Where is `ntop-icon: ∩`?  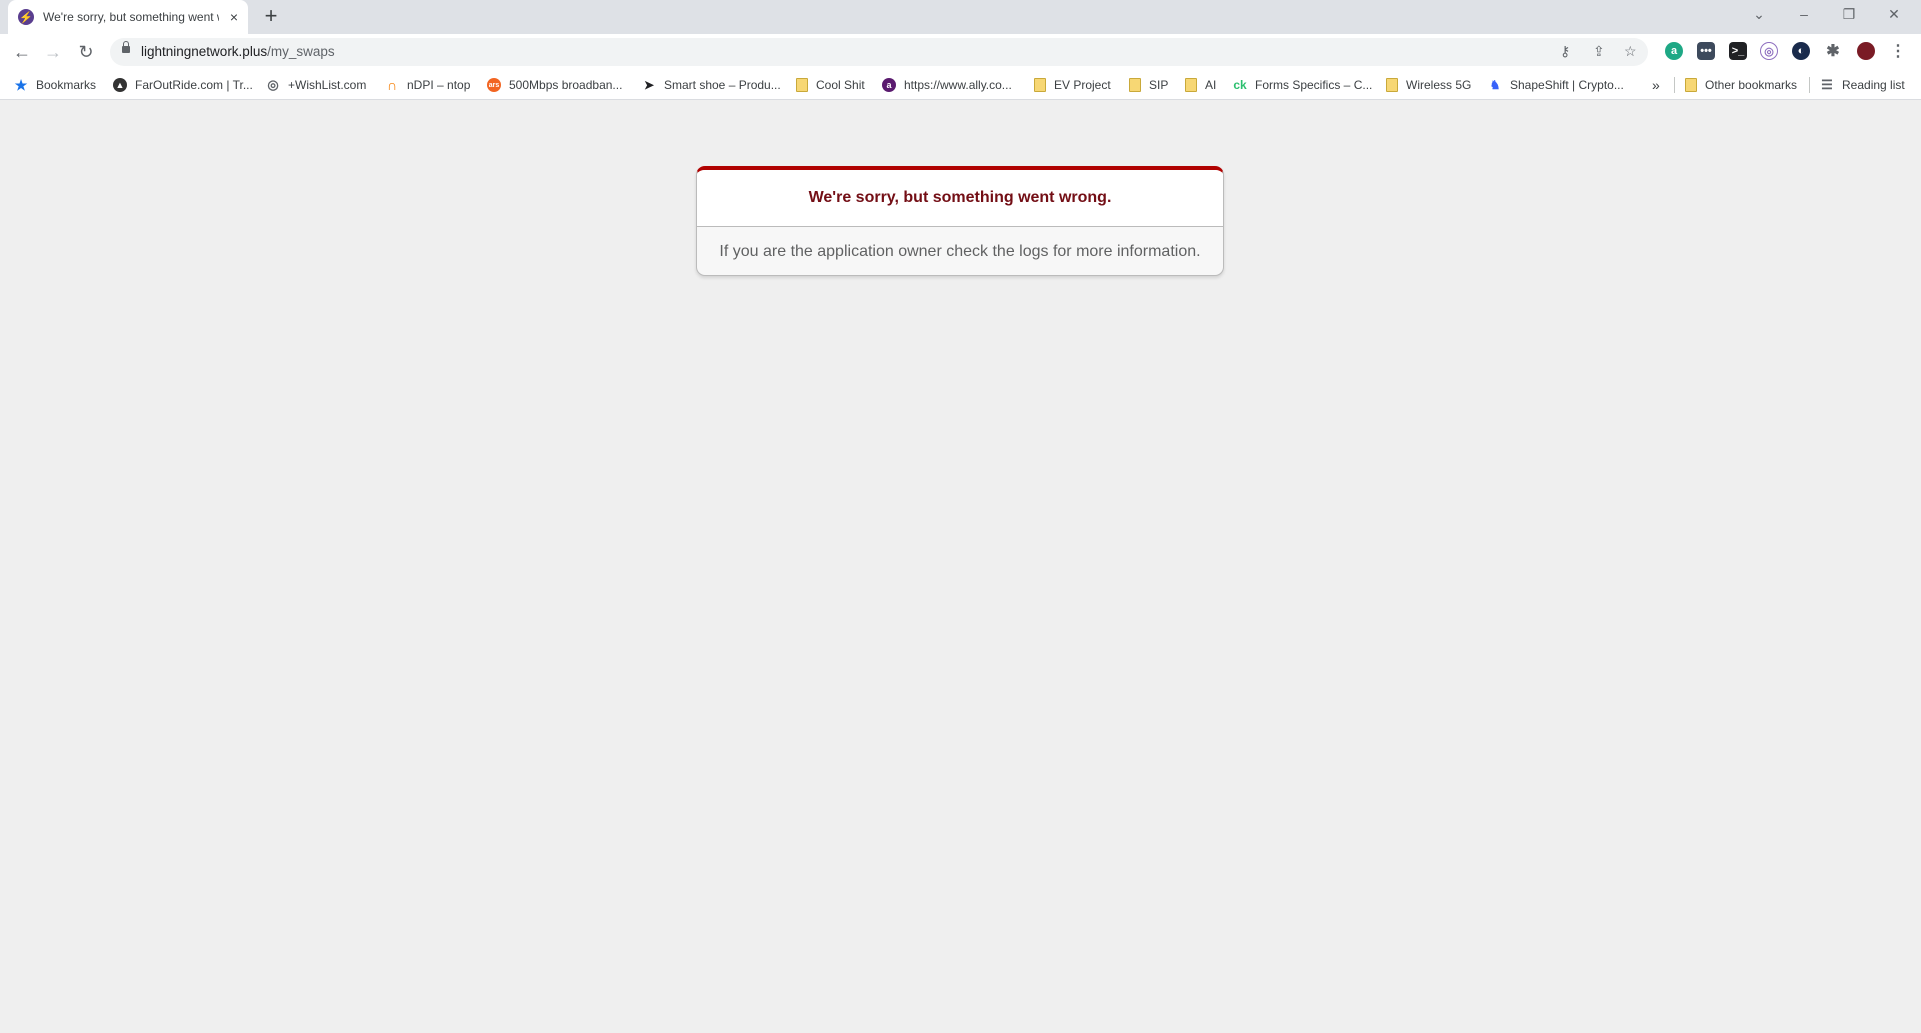 ntop-icon: ∩ is located at coordinates (392, 85).